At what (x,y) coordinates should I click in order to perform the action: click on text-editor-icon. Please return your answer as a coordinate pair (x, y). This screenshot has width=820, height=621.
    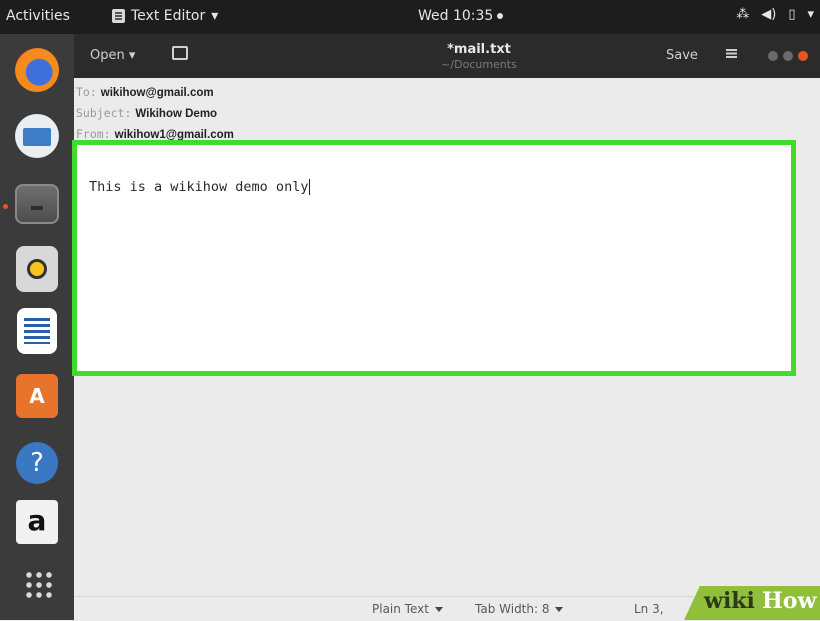
    Looking at the image, I should click on (118, 16).